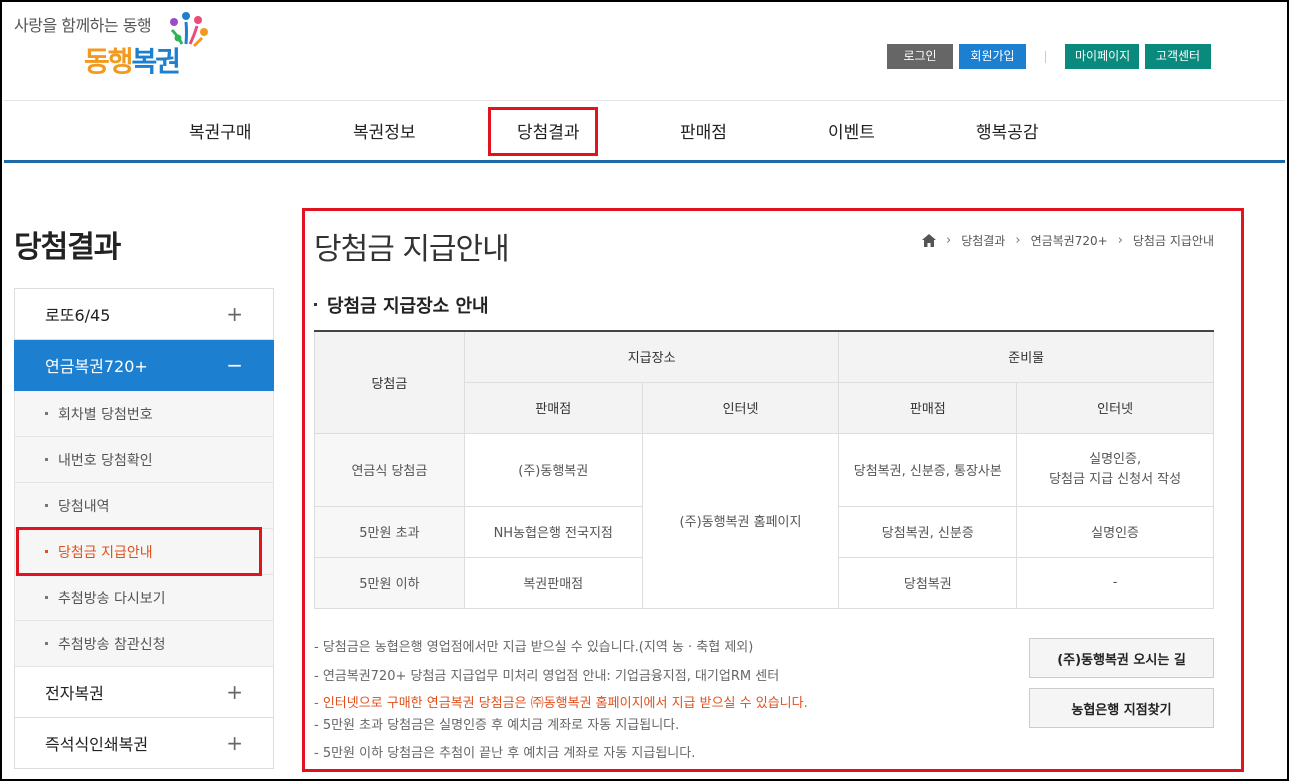 The height and width of the screenshot is (781, 1289). I want to click on logo-mark-icon, so click(189, 30).